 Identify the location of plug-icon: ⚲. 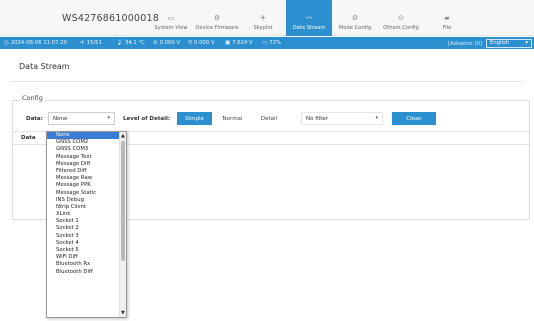
(190, 42).